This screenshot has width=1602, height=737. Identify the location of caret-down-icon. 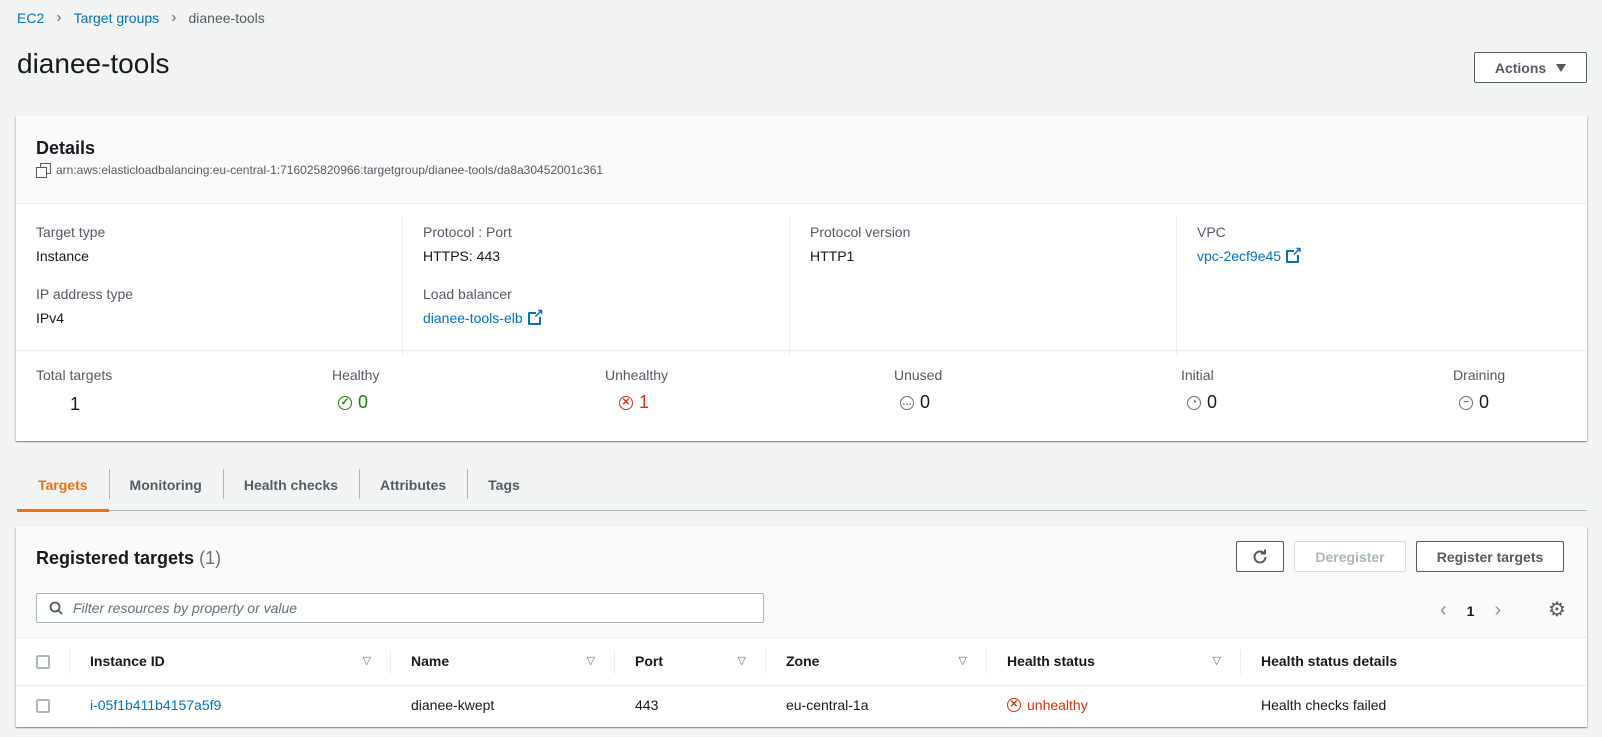
(1561, 67).